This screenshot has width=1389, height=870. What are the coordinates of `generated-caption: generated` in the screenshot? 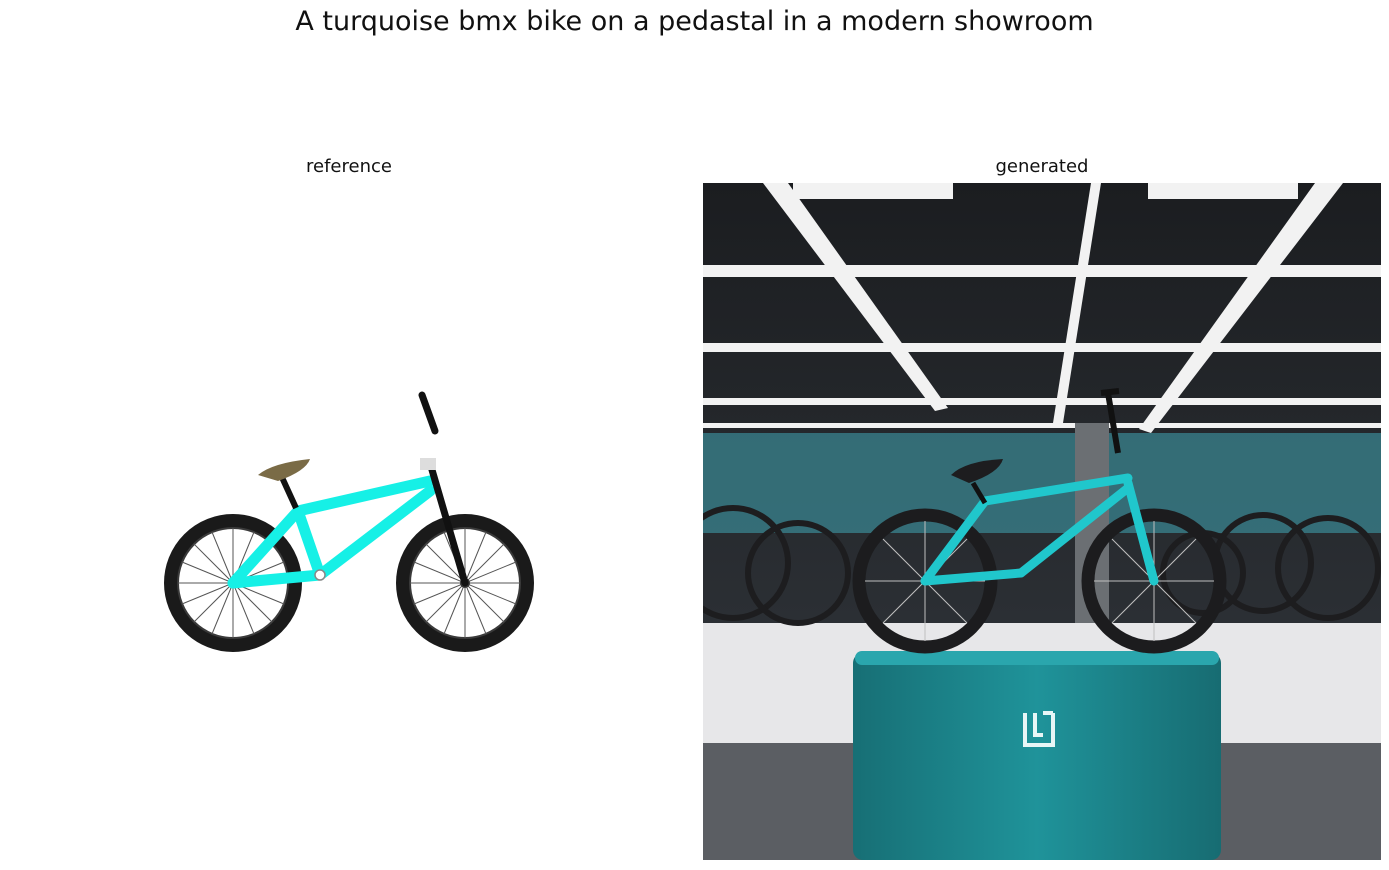 It's located at (1042, 166).